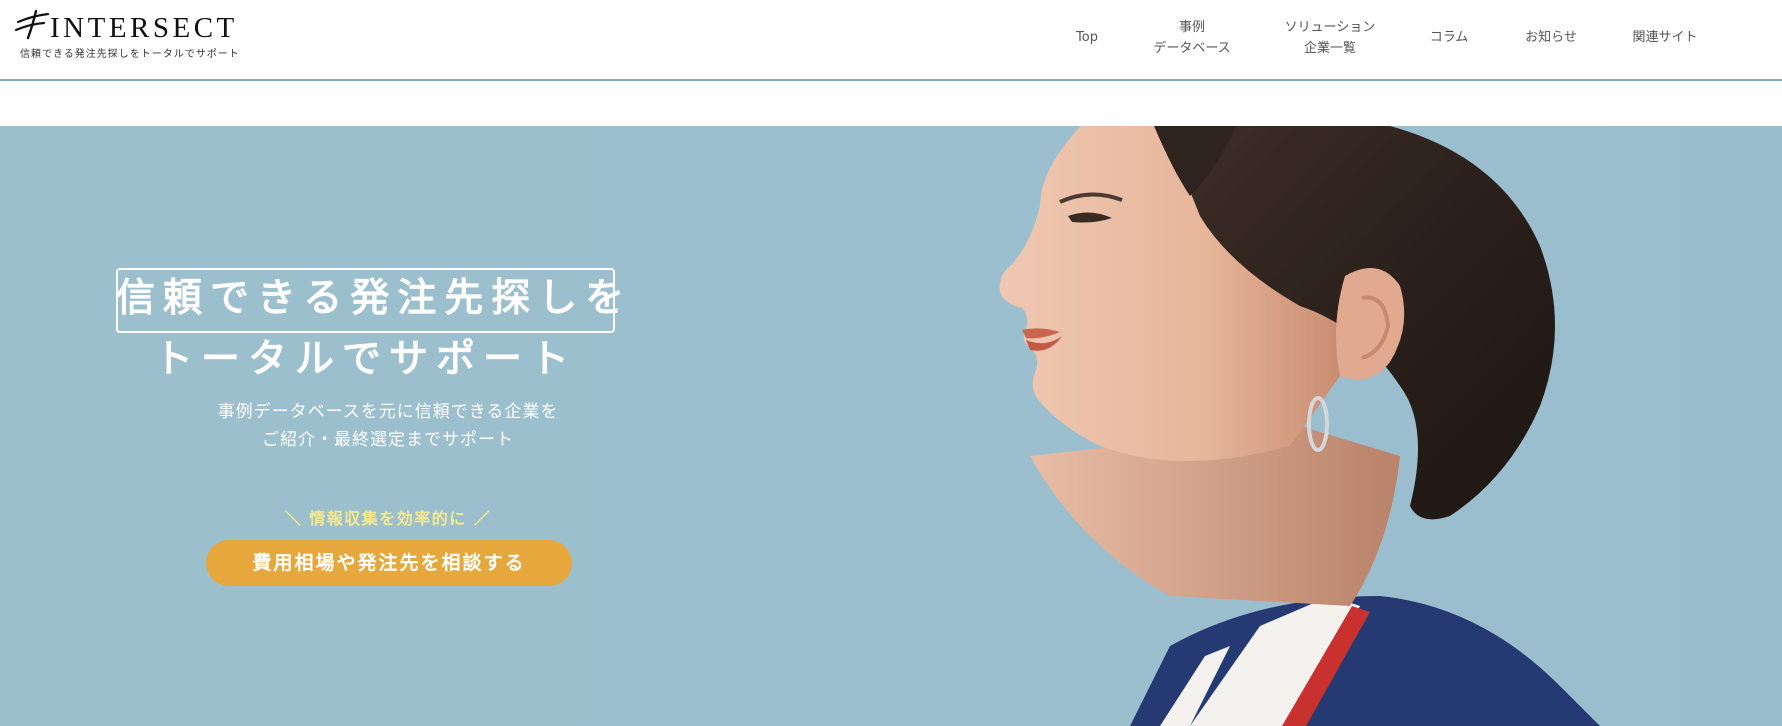 This screenshot has height=726, width=1782. I want to click on nav-item-top: Top, so click(1087, 37).